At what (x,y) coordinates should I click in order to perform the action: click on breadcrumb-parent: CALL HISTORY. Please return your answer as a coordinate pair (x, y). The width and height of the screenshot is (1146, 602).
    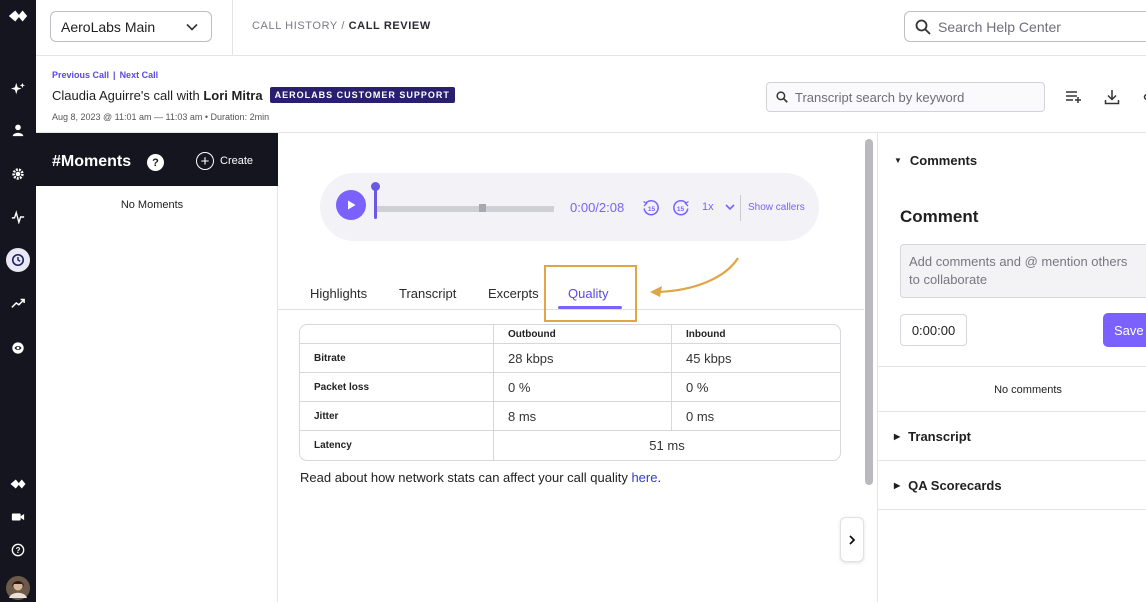
    Looking at the image, I should click on (295, 26).